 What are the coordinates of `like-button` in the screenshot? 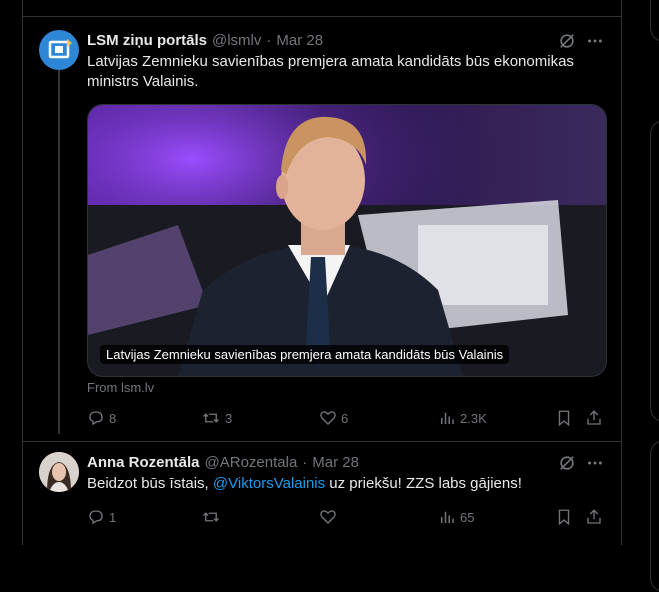 It's located at (330, 517).